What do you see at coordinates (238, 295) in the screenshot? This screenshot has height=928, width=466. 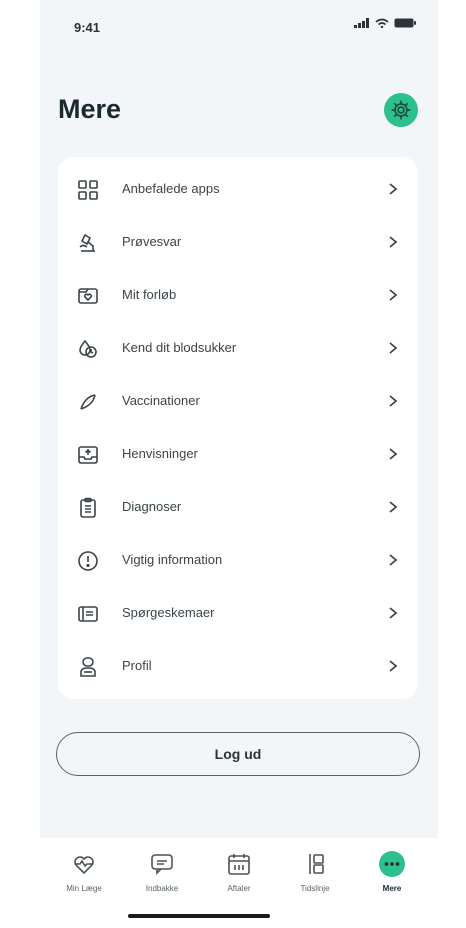 I see `menu-item-mit-forlob: Mit forløb` at bounding box center [238, 295].